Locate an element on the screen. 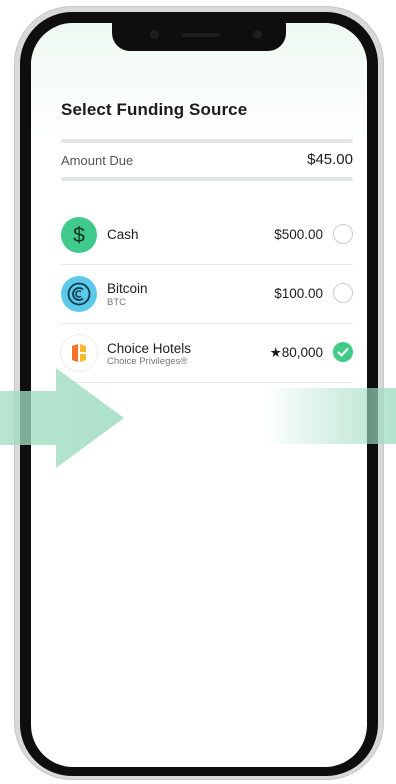 Image resolution: width=396 pixels, height=784 pixels. source-balance: $100.00 is located at coordinates (298, 293).